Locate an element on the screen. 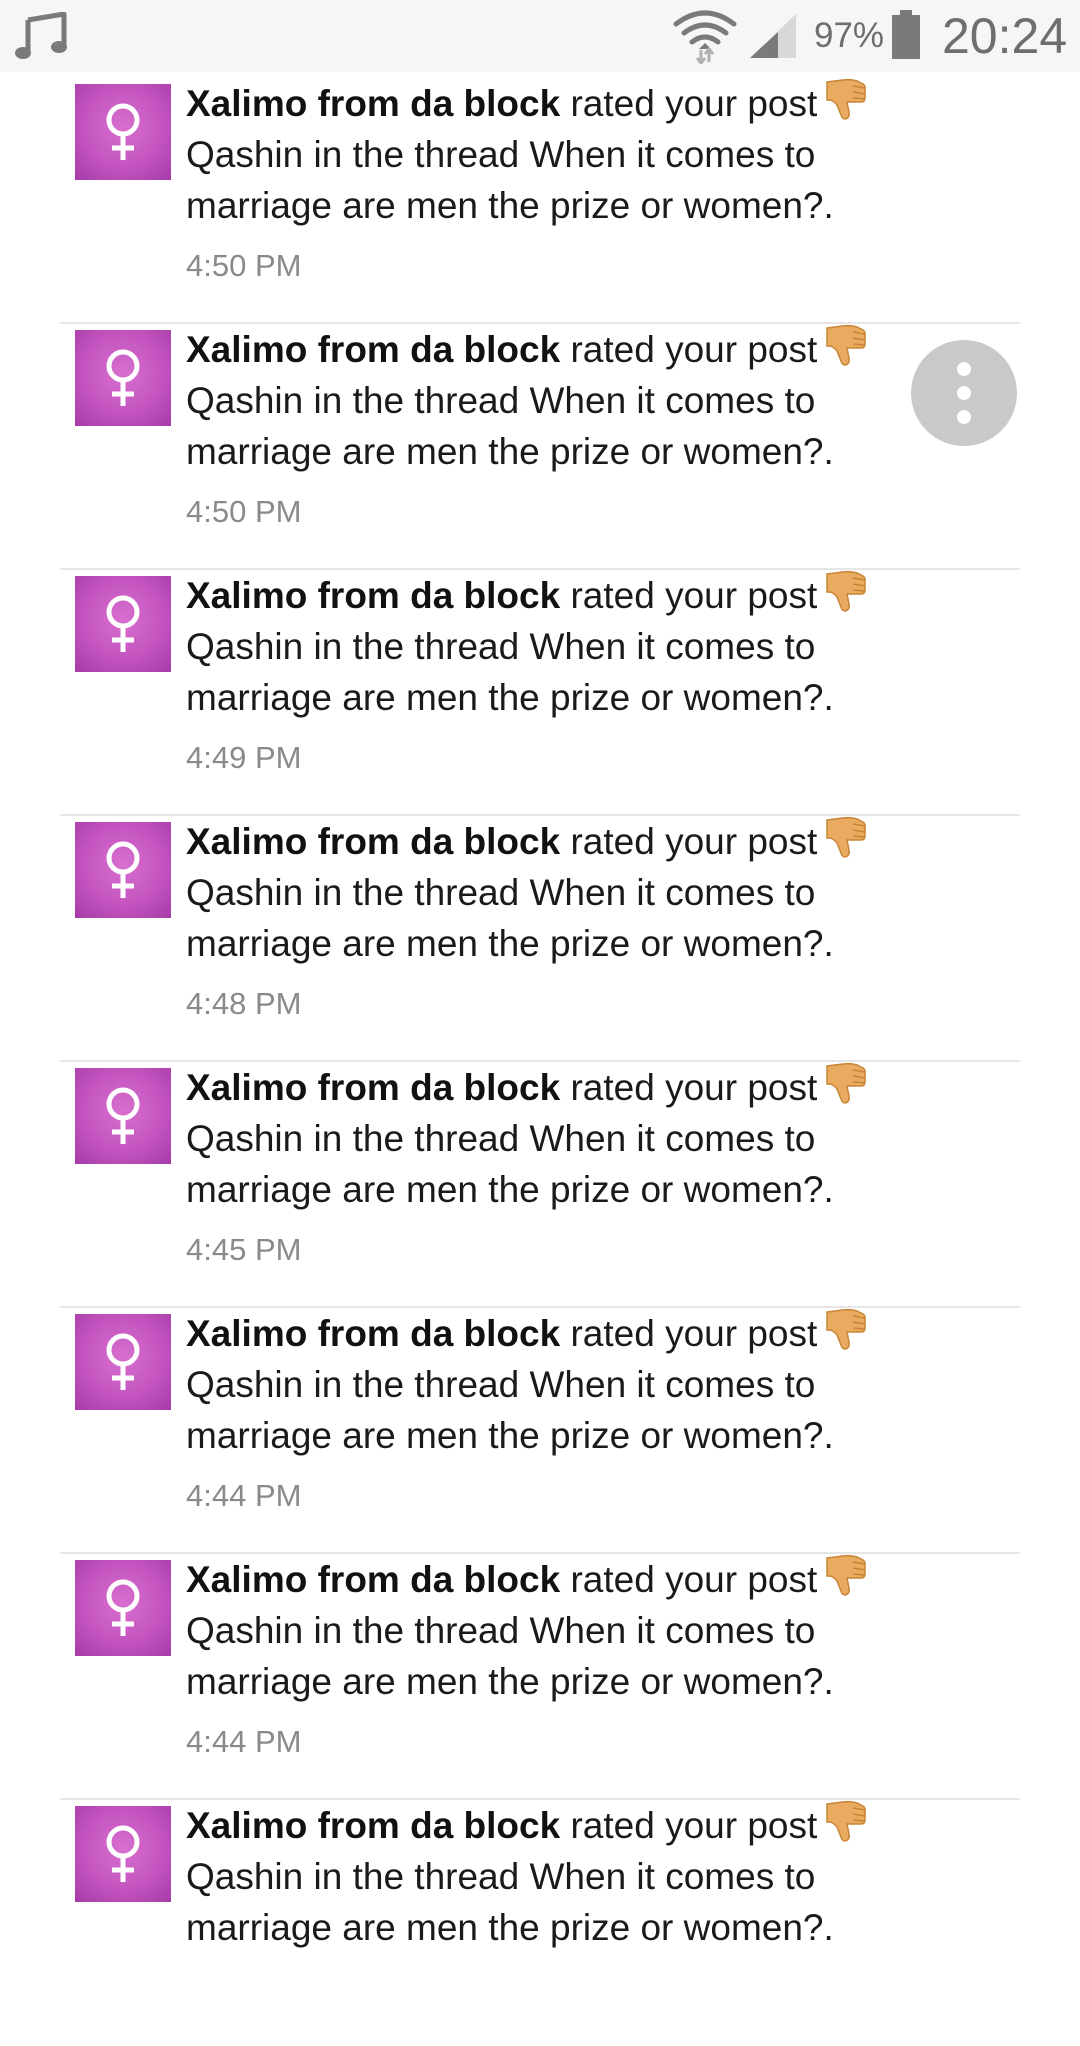 The height and width of the screenshot is (2046, 1080). timestamp: 4:48 PM is located at coordinates (244, 1003).